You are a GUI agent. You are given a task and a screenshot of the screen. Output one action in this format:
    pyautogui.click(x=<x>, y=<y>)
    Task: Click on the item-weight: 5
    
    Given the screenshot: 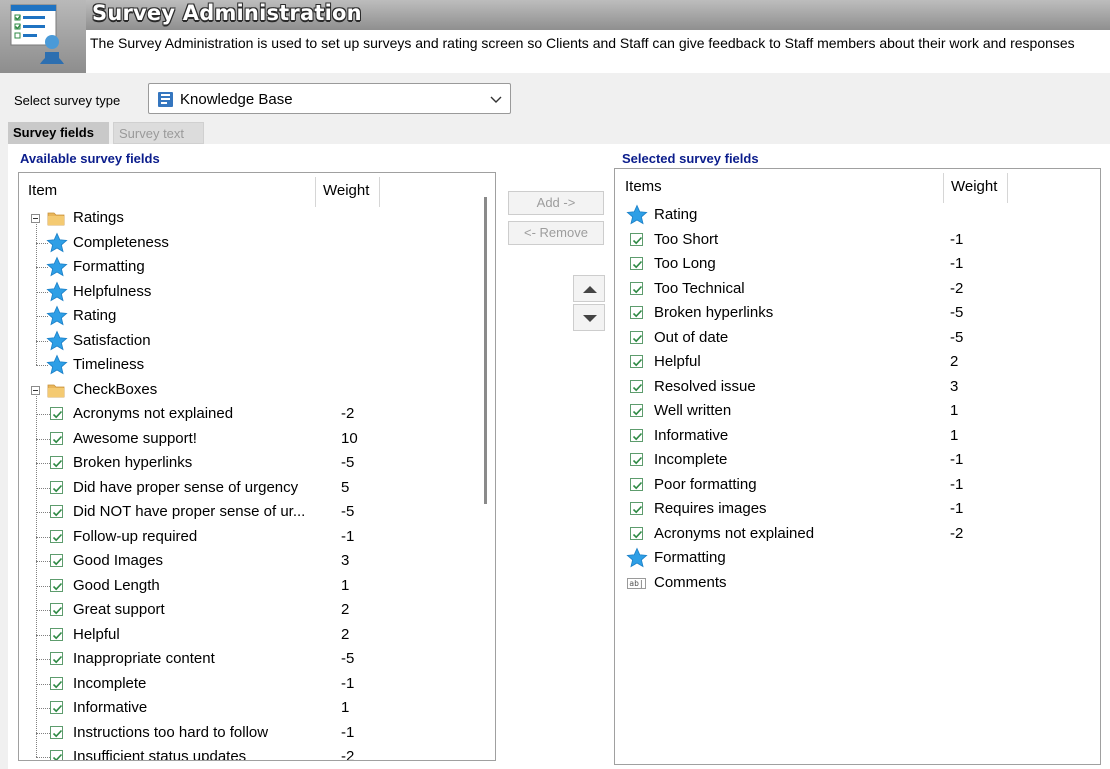 What is the action you would take?
    pyautogui.click(x=345, y=487)
    